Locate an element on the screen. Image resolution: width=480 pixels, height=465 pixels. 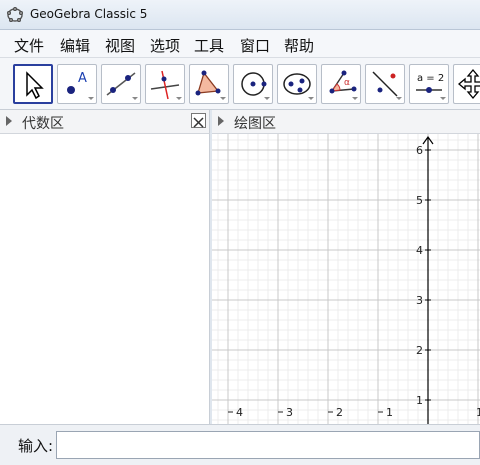
menu-options: 选项 is located at coordinates (165, 45).